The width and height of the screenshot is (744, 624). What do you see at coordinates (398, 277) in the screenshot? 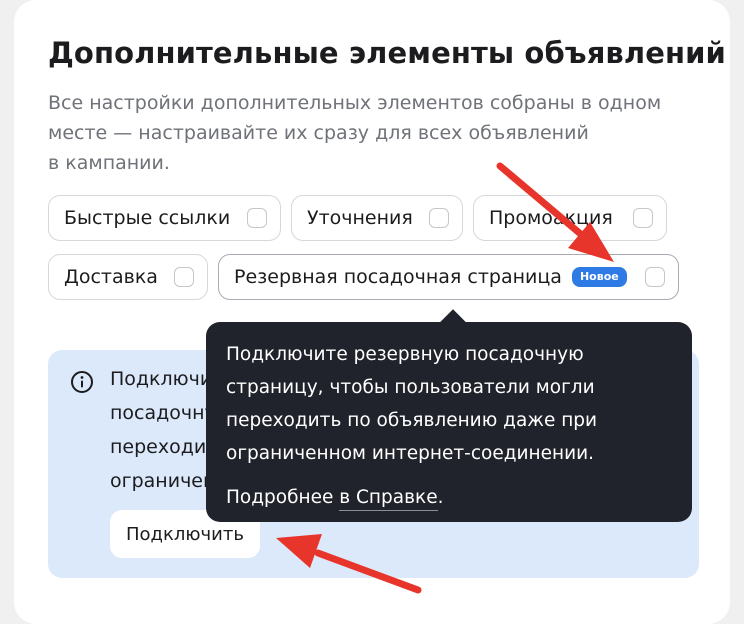
I see `chip-label: Резервная посадочная страница` at bounding box center [398, 277].